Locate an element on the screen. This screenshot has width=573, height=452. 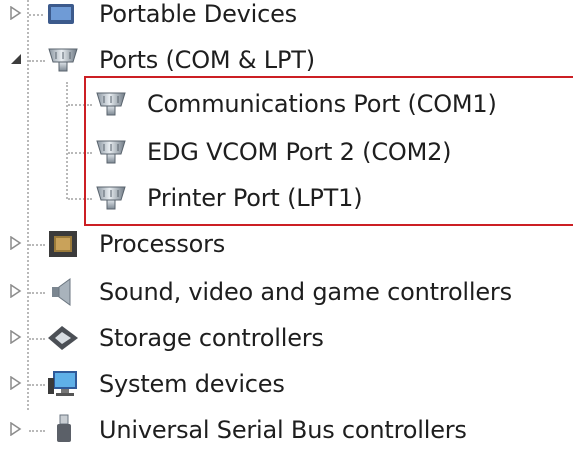
tree-item-label: Portable Devices is located at coordinates (198, 14).